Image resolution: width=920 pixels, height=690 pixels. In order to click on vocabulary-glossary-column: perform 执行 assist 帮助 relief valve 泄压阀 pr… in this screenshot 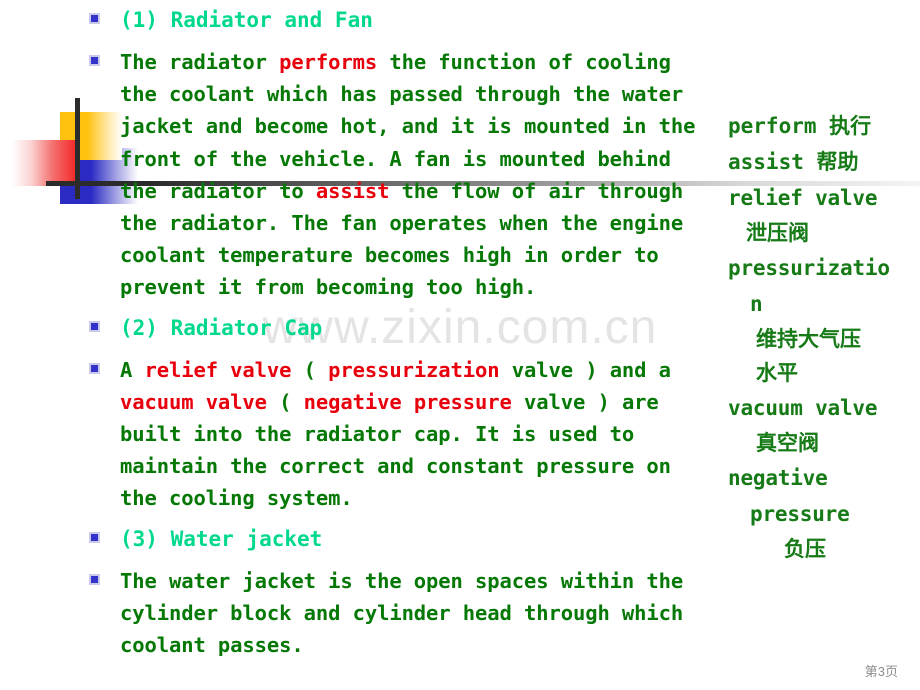, I will do `click(824, 337)`.